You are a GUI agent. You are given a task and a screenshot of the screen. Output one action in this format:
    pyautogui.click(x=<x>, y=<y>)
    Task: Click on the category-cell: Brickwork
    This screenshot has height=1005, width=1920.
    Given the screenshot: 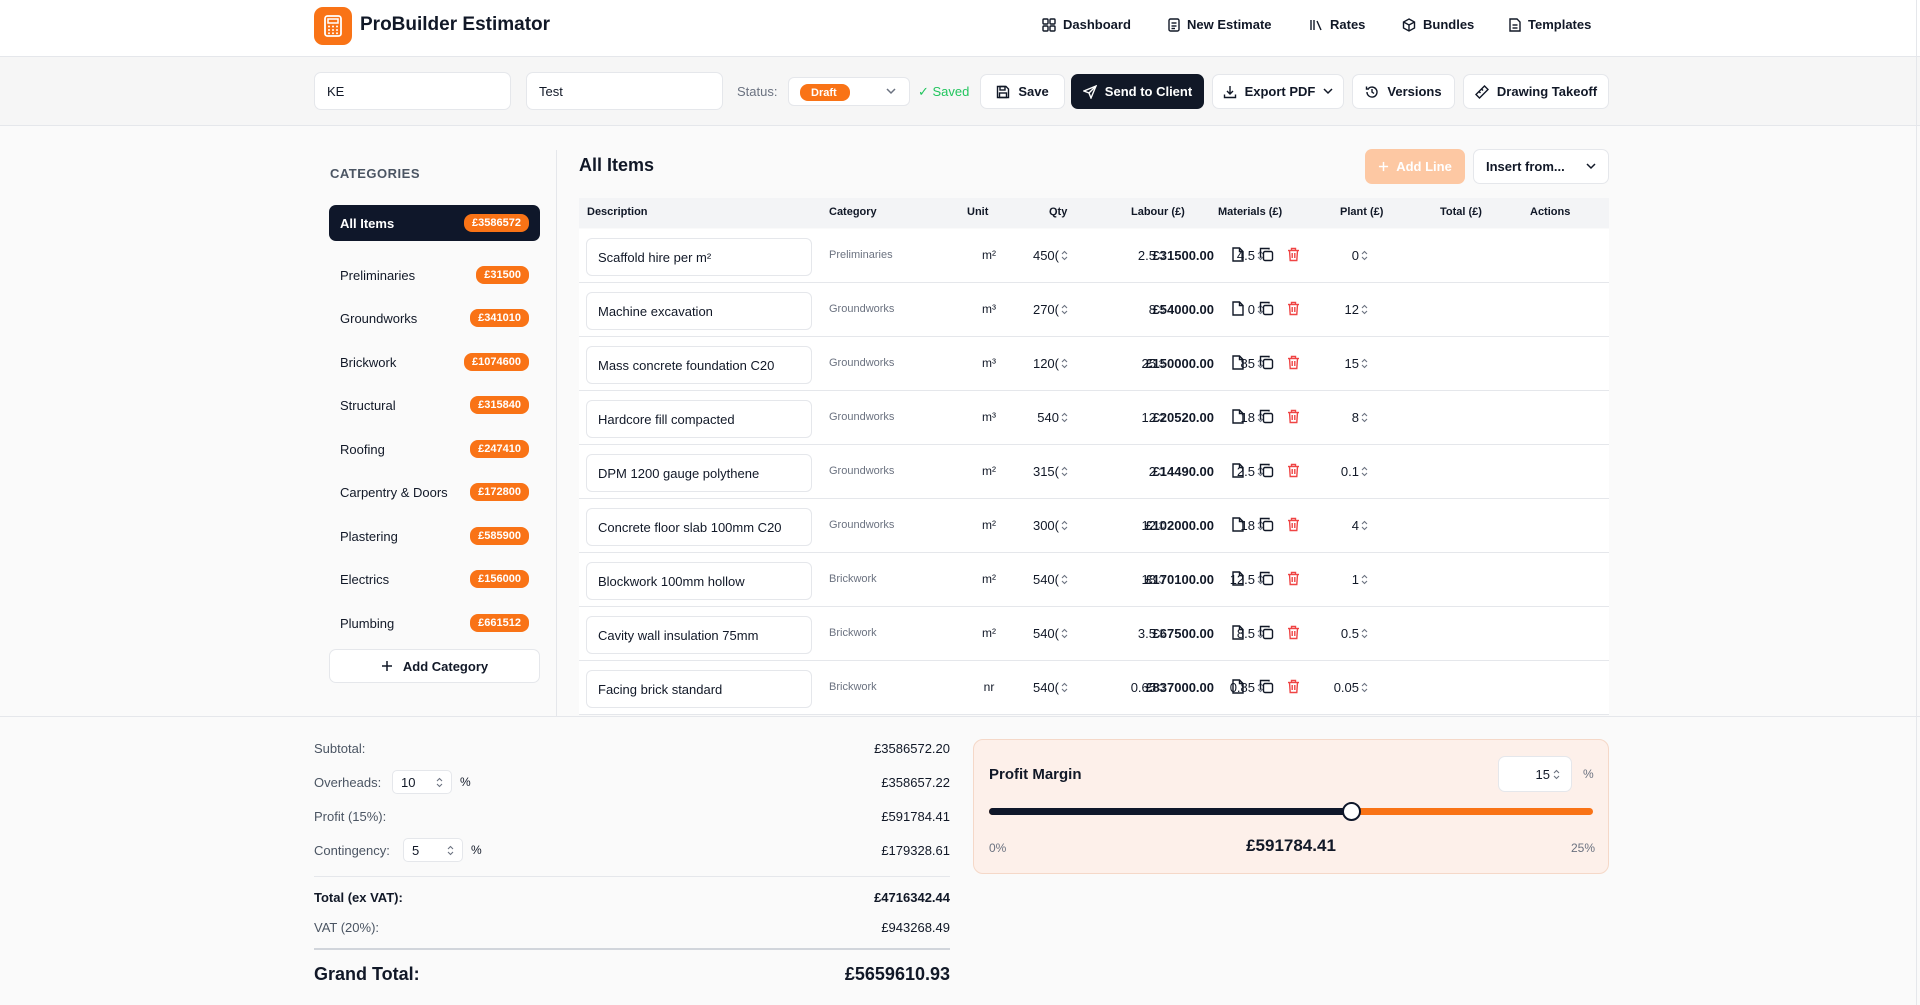 What is the action you would take?
    pyautogui.click(x=853, y=687)
    